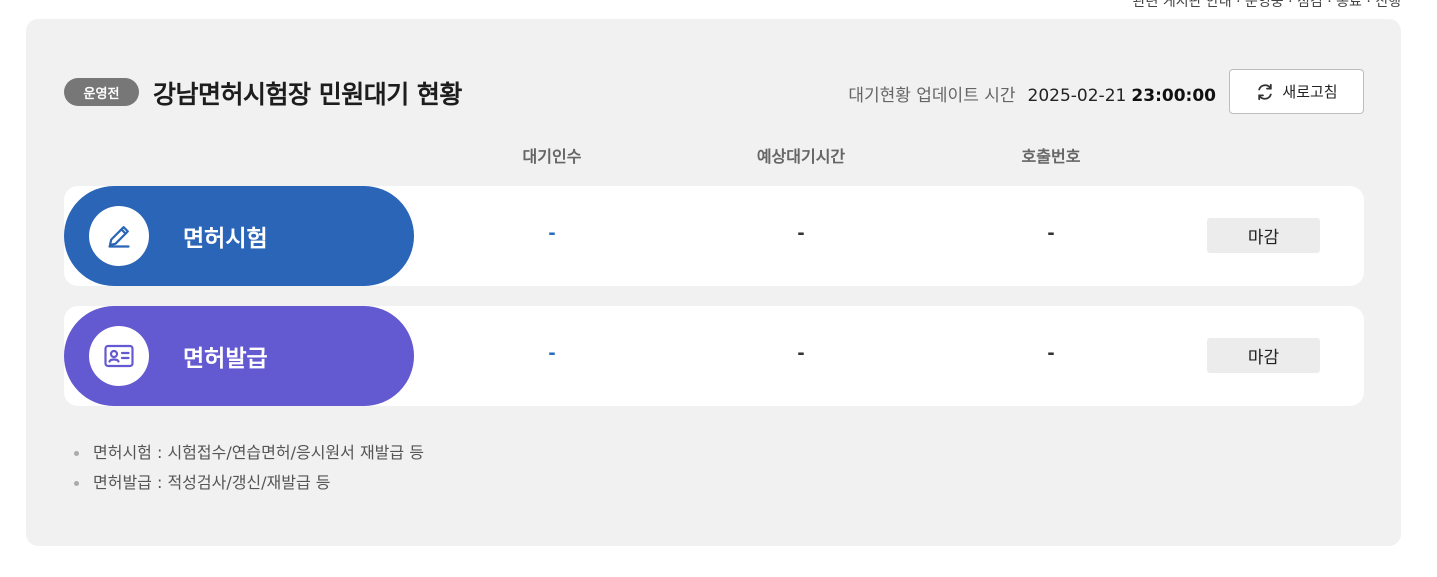 This screenshot has height=577, width=1437. Describe the element at coordinates (552, 156) in the screenshot. I see `column-header-waiting-count: 대기인수` at that location.